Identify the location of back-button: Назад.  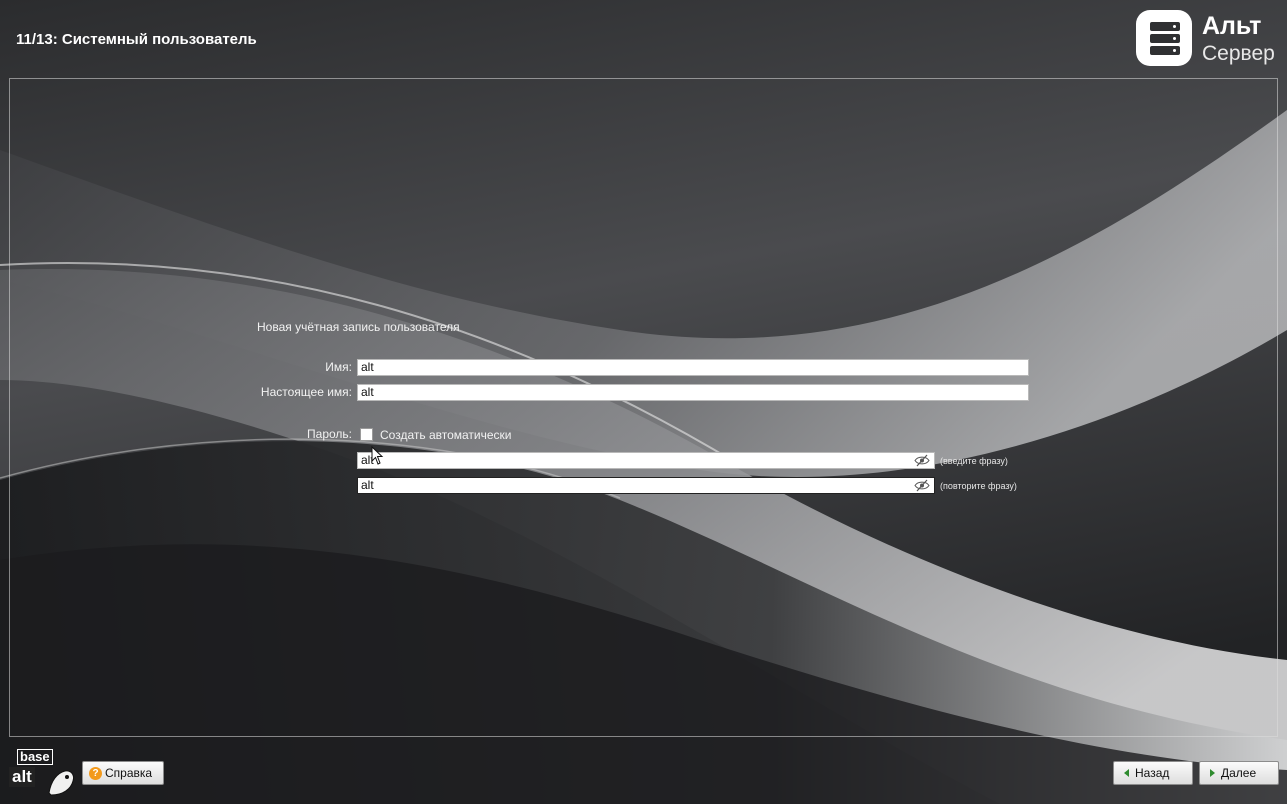
(1153, 773).